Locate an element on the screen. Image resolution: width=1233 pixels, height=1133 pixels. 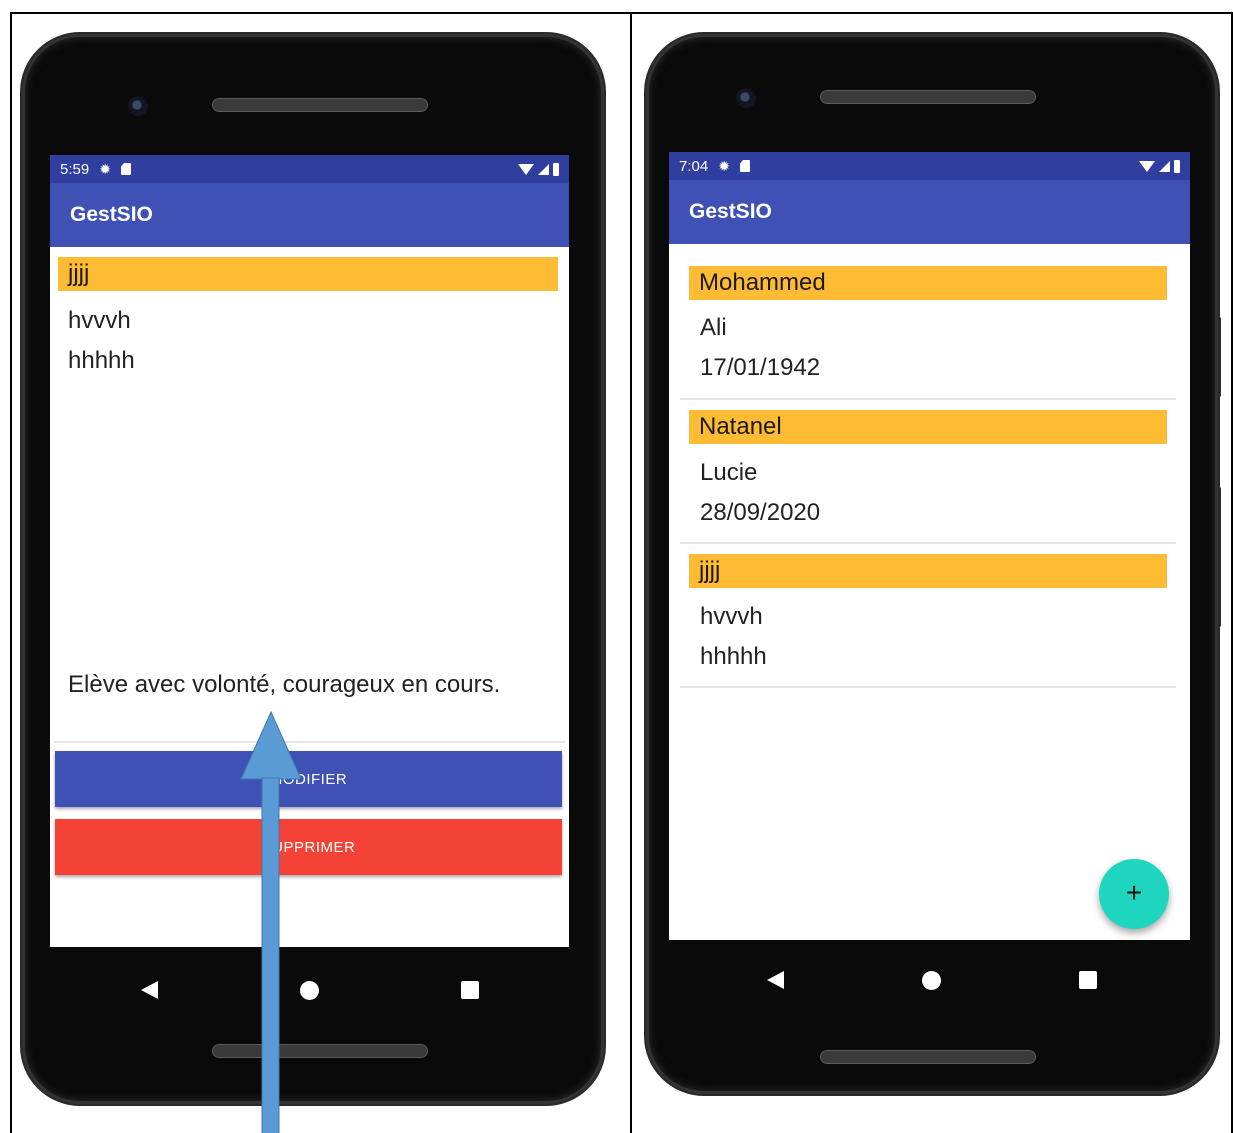
front-camera is located at coordinates (746, 98).